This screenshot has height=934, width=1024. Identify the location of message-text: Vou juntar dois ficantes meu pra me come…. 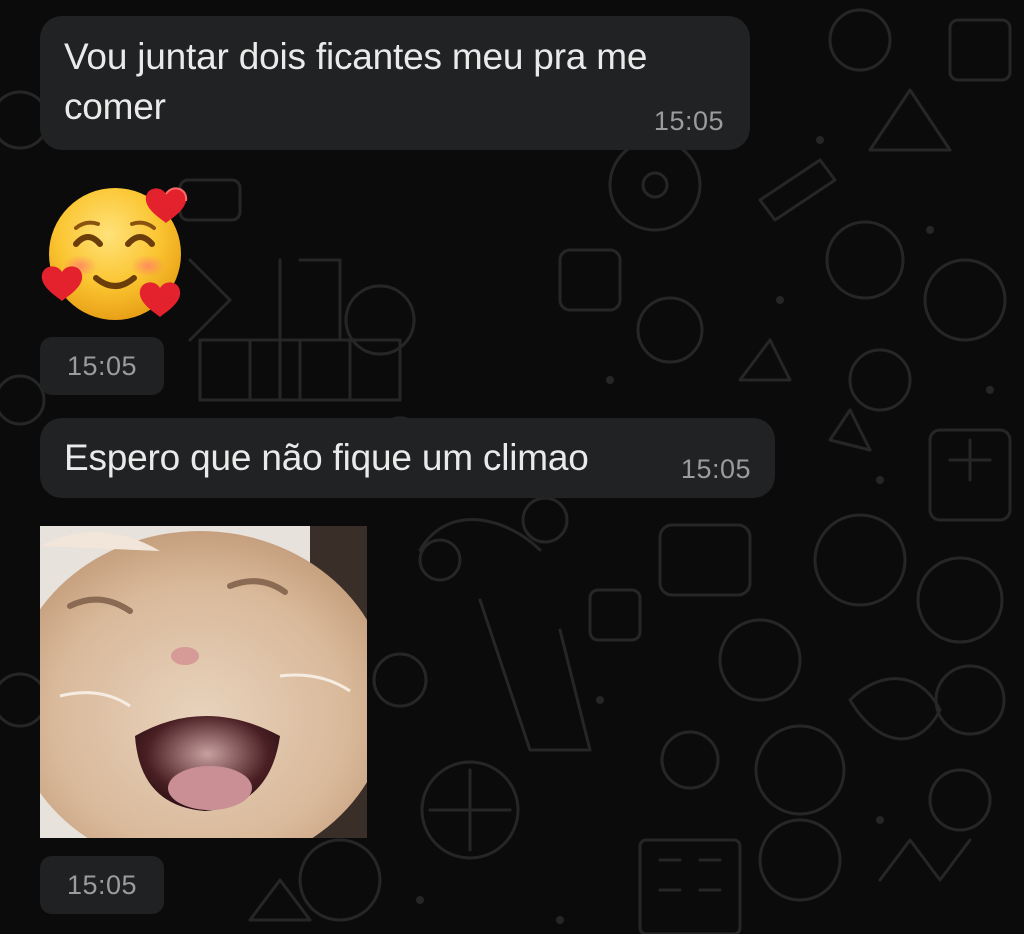
(356, 81).